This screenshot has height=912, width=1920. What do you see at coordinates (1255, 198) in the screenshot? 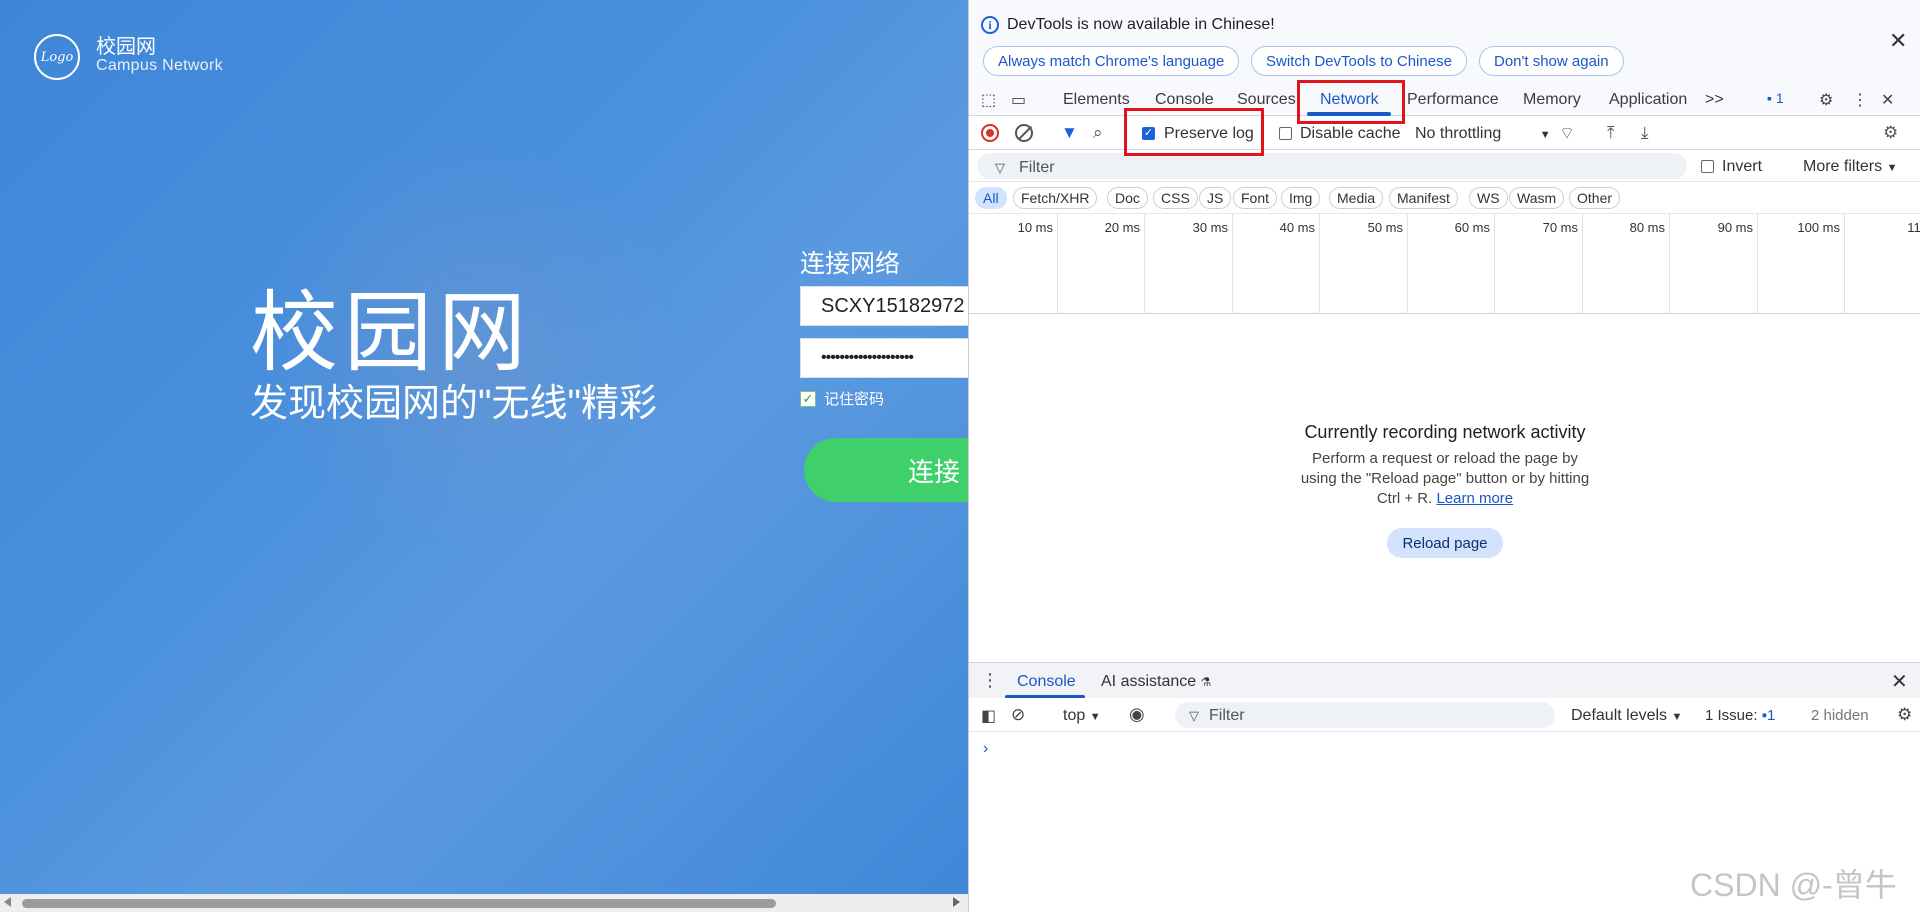
I see `type-font: Font` at bounding box center [1255, 198].